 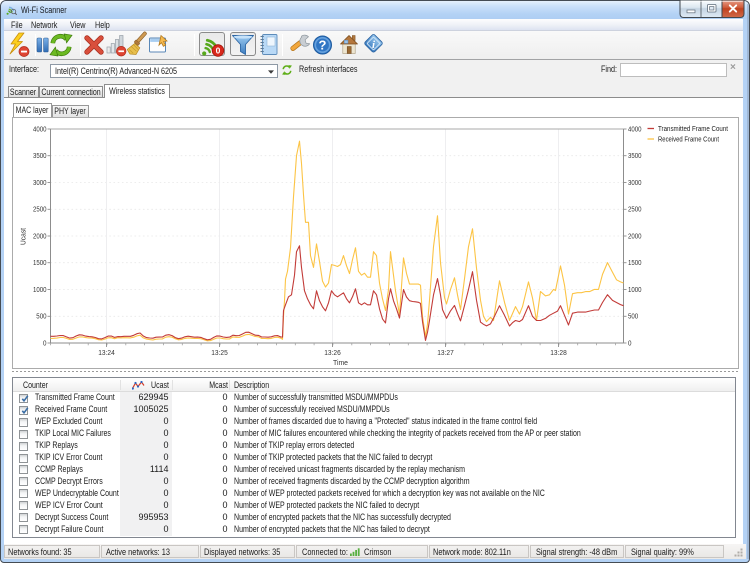 I want to click on svg-text: 13:25, so click(x=219, y=353).